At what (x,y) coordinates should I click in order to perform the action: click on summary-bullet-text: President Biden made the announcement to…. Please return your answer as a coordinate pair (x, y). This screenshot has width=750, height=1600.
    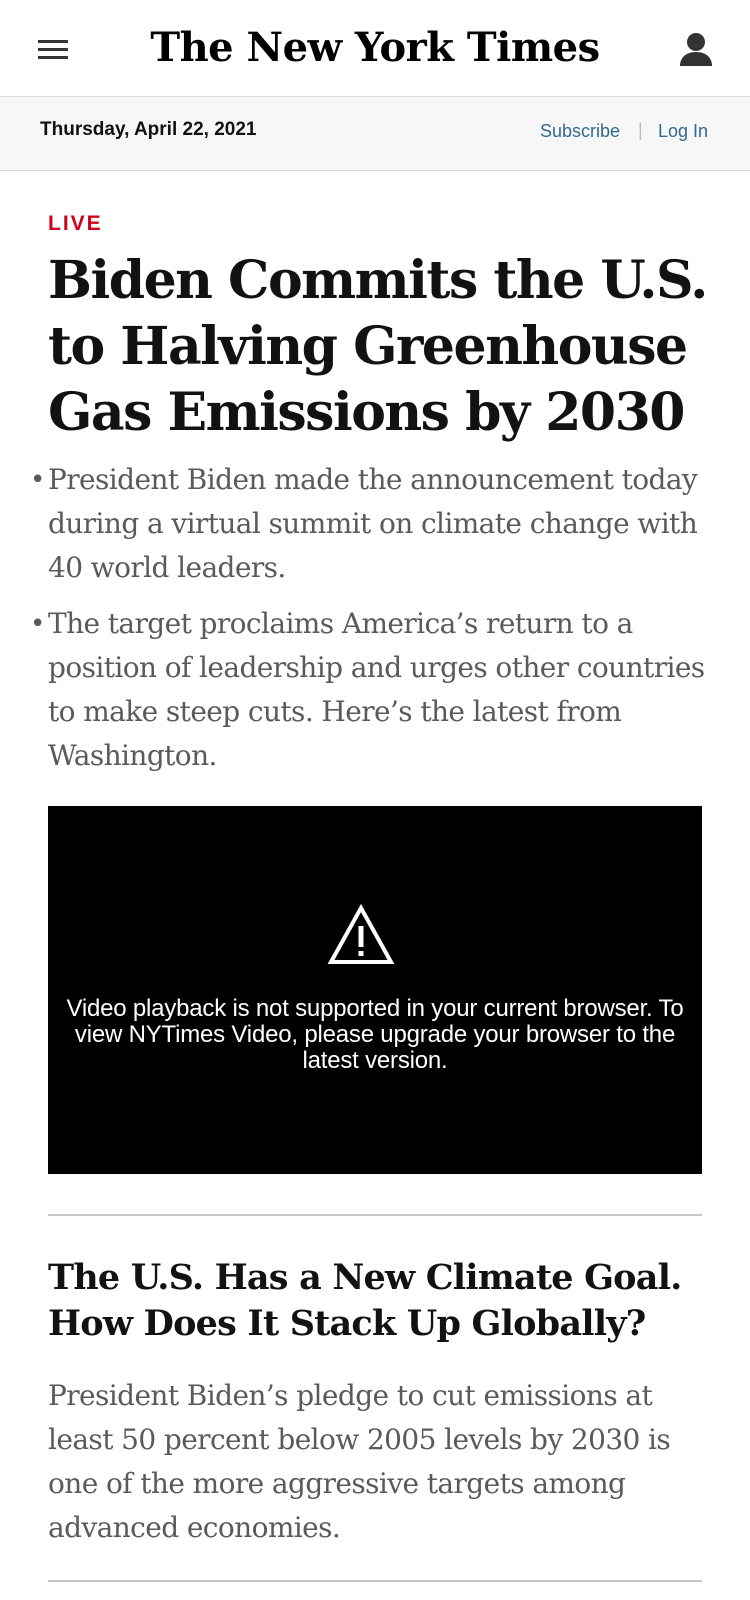
    Looking at the image, I should click on (373, 523).